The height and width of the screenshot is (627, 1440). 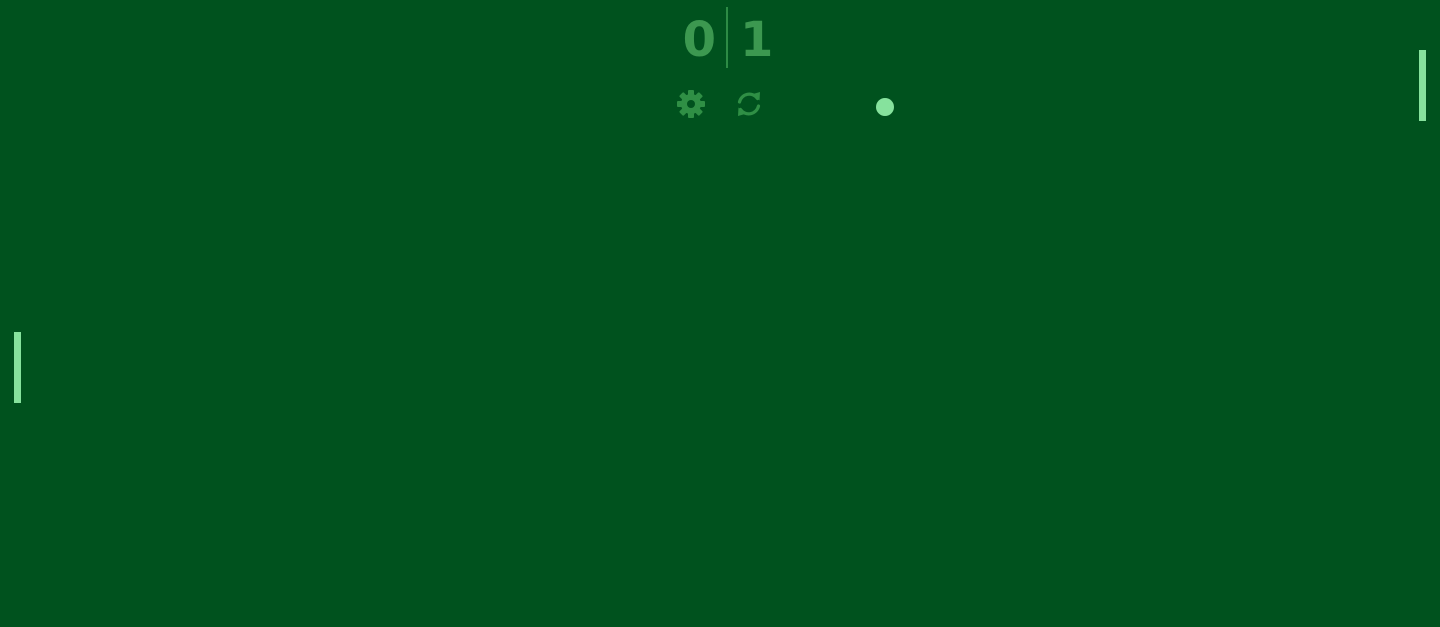 I want to click on right-paddle, so click(x=1422, y=85).